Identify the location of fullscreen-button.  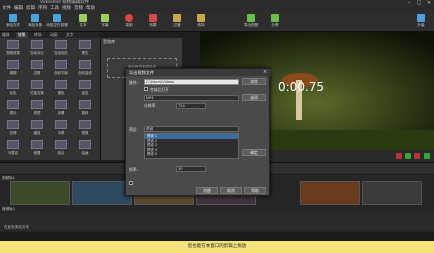
(427, 156).